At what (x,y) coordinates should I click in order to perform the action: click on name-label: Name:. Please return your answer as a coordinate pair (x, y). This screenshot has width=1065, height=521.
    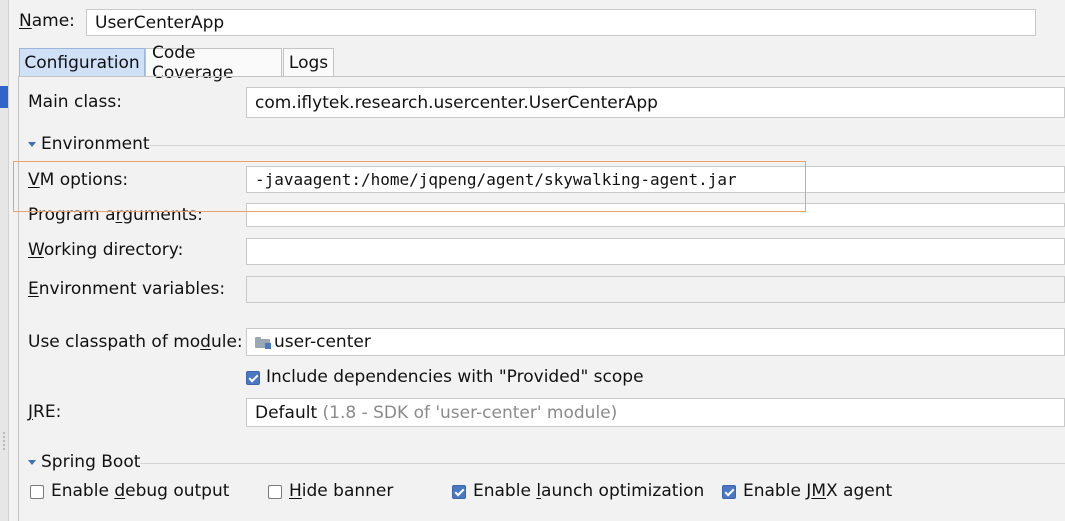
    Looking at the image, I should click on (47, 21).